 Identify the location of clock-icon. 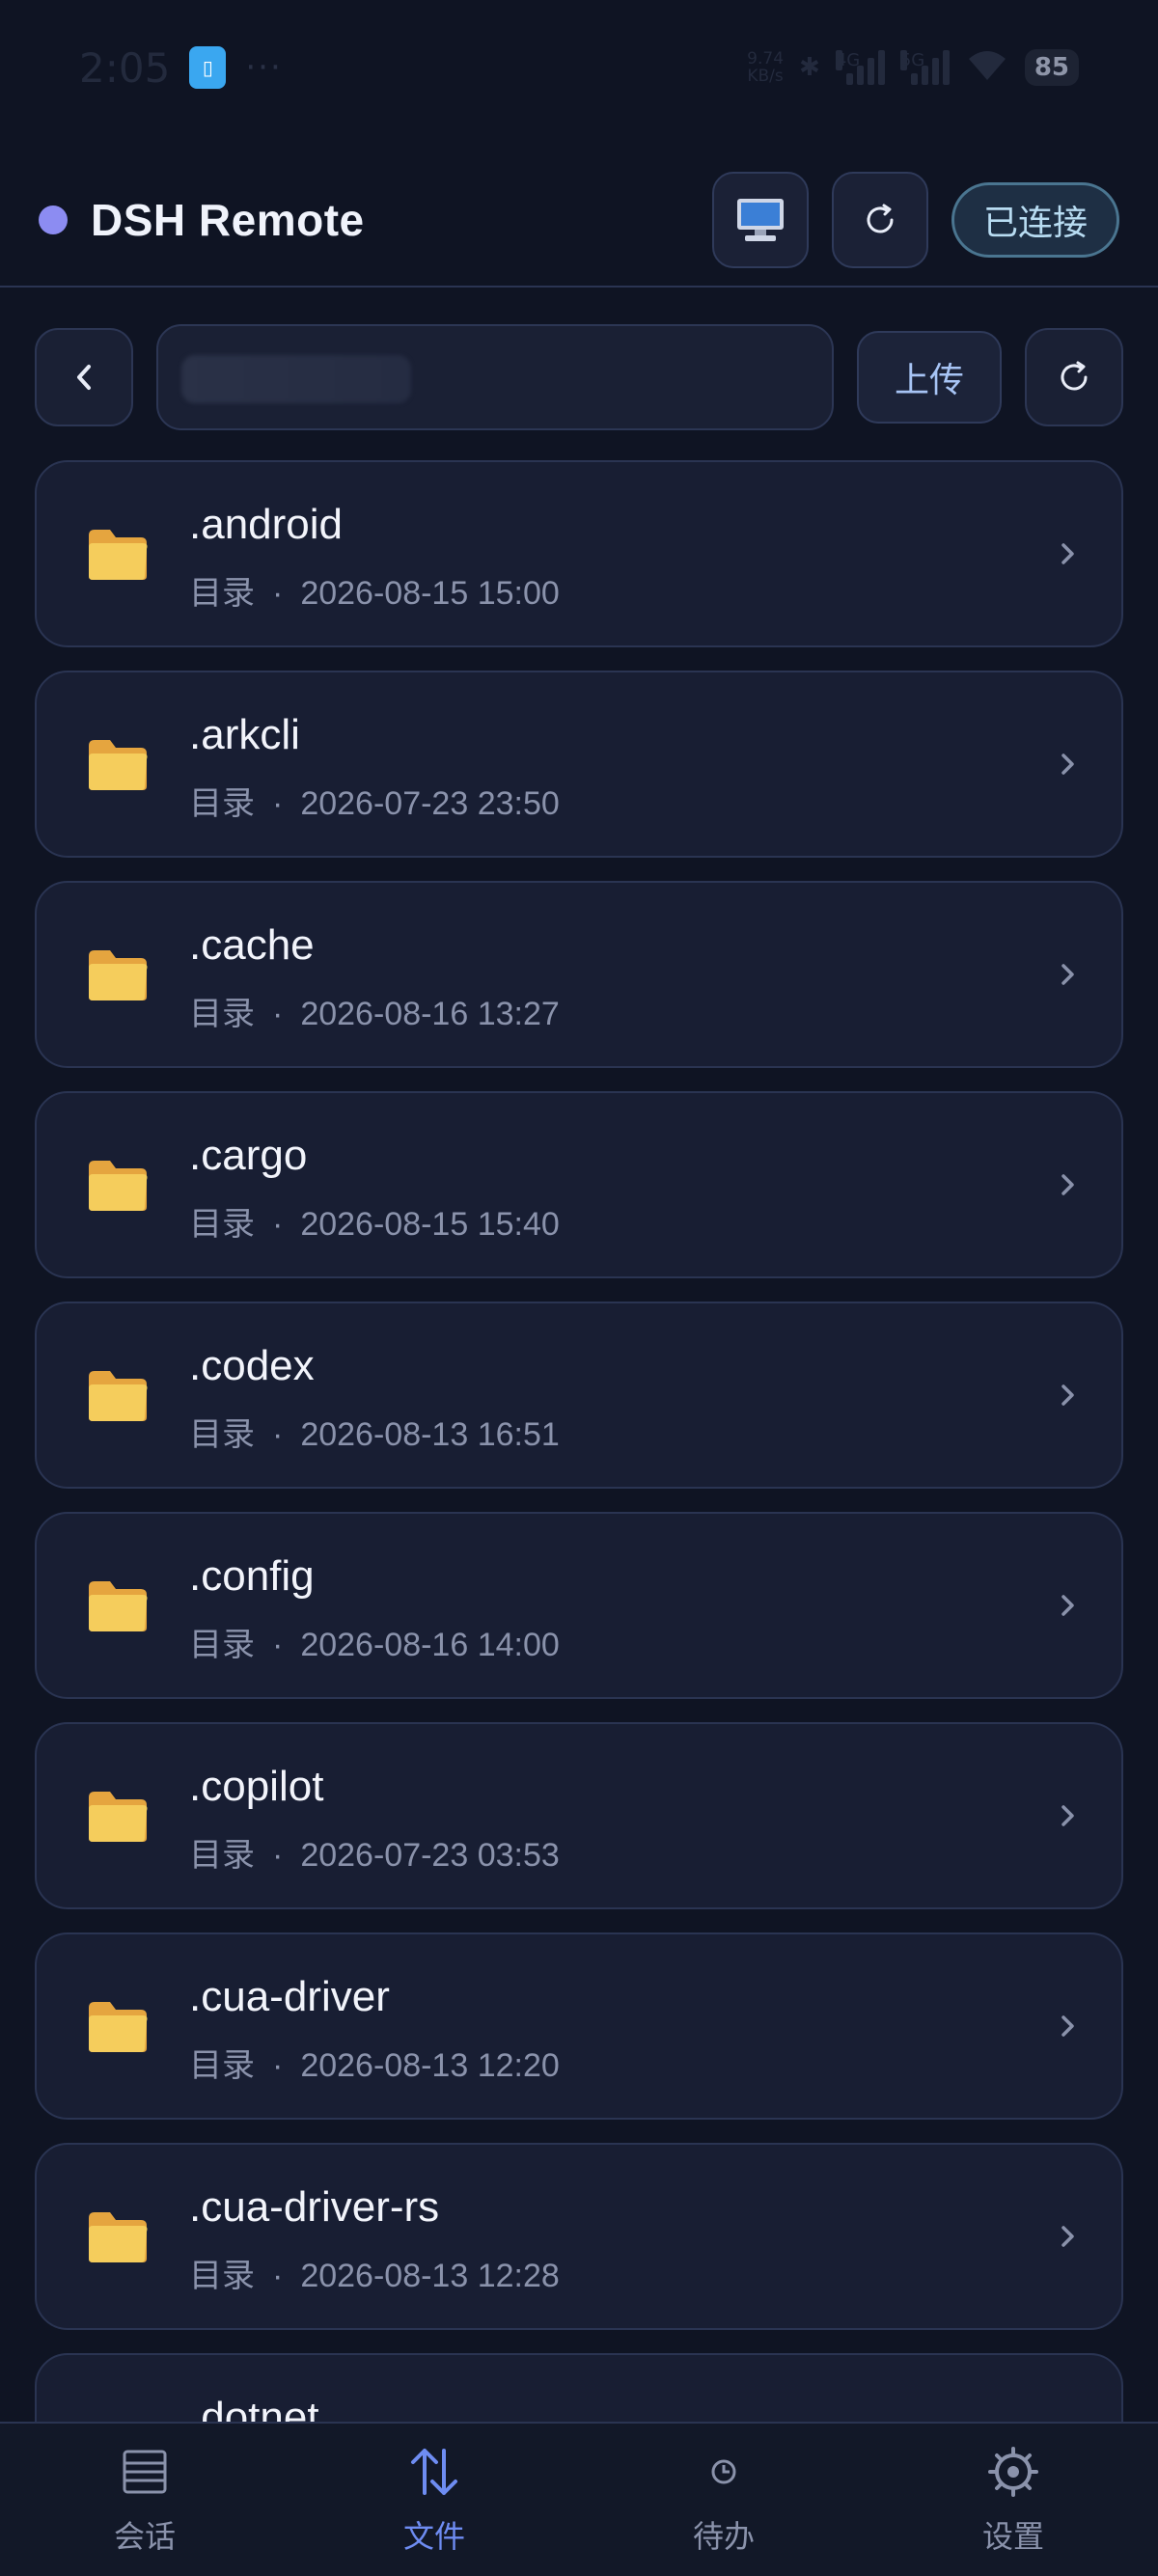
(724, 2472).